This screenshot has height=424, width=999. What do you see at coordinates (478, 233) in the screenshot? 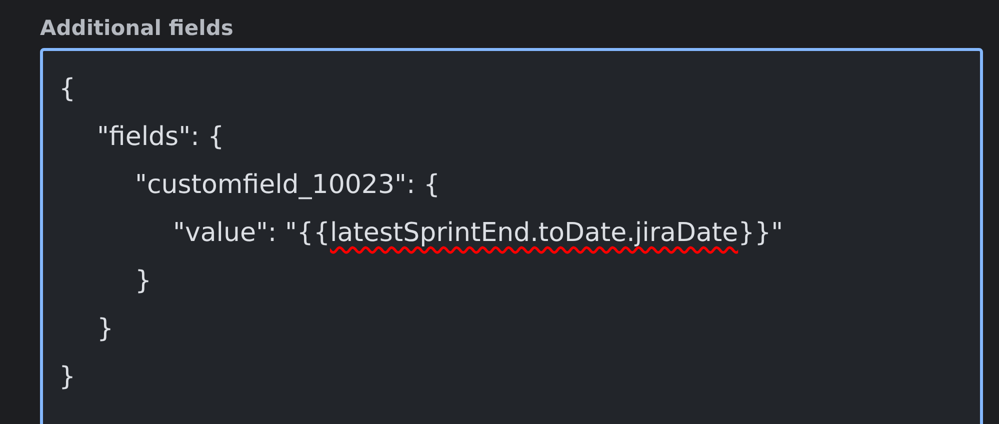
I see `code-line: "value": "{{latestSprintEnd.toDate.jiraDate}}"` at bounding box center [478, 233].